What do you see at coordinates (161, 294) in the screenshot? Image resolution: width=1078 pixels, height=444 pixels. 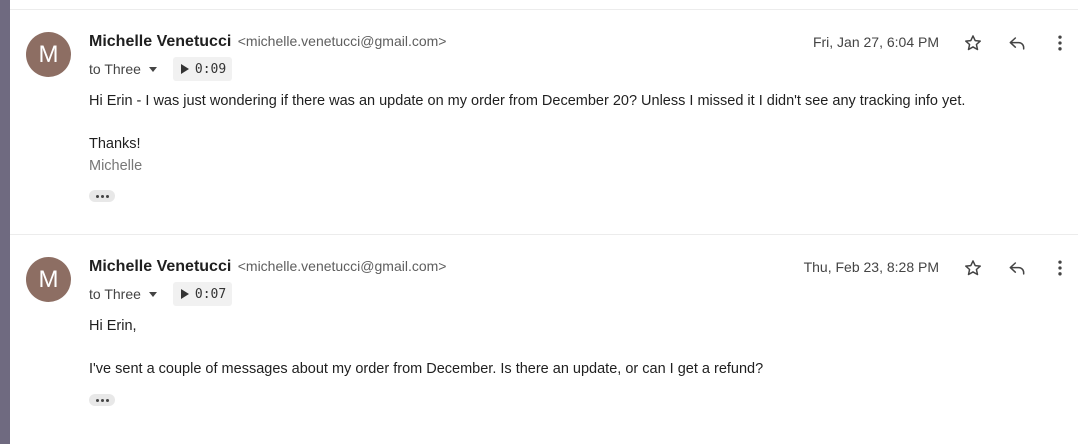 I see `recipients-row: to Three 0:07` at bounding box center [161, 294].